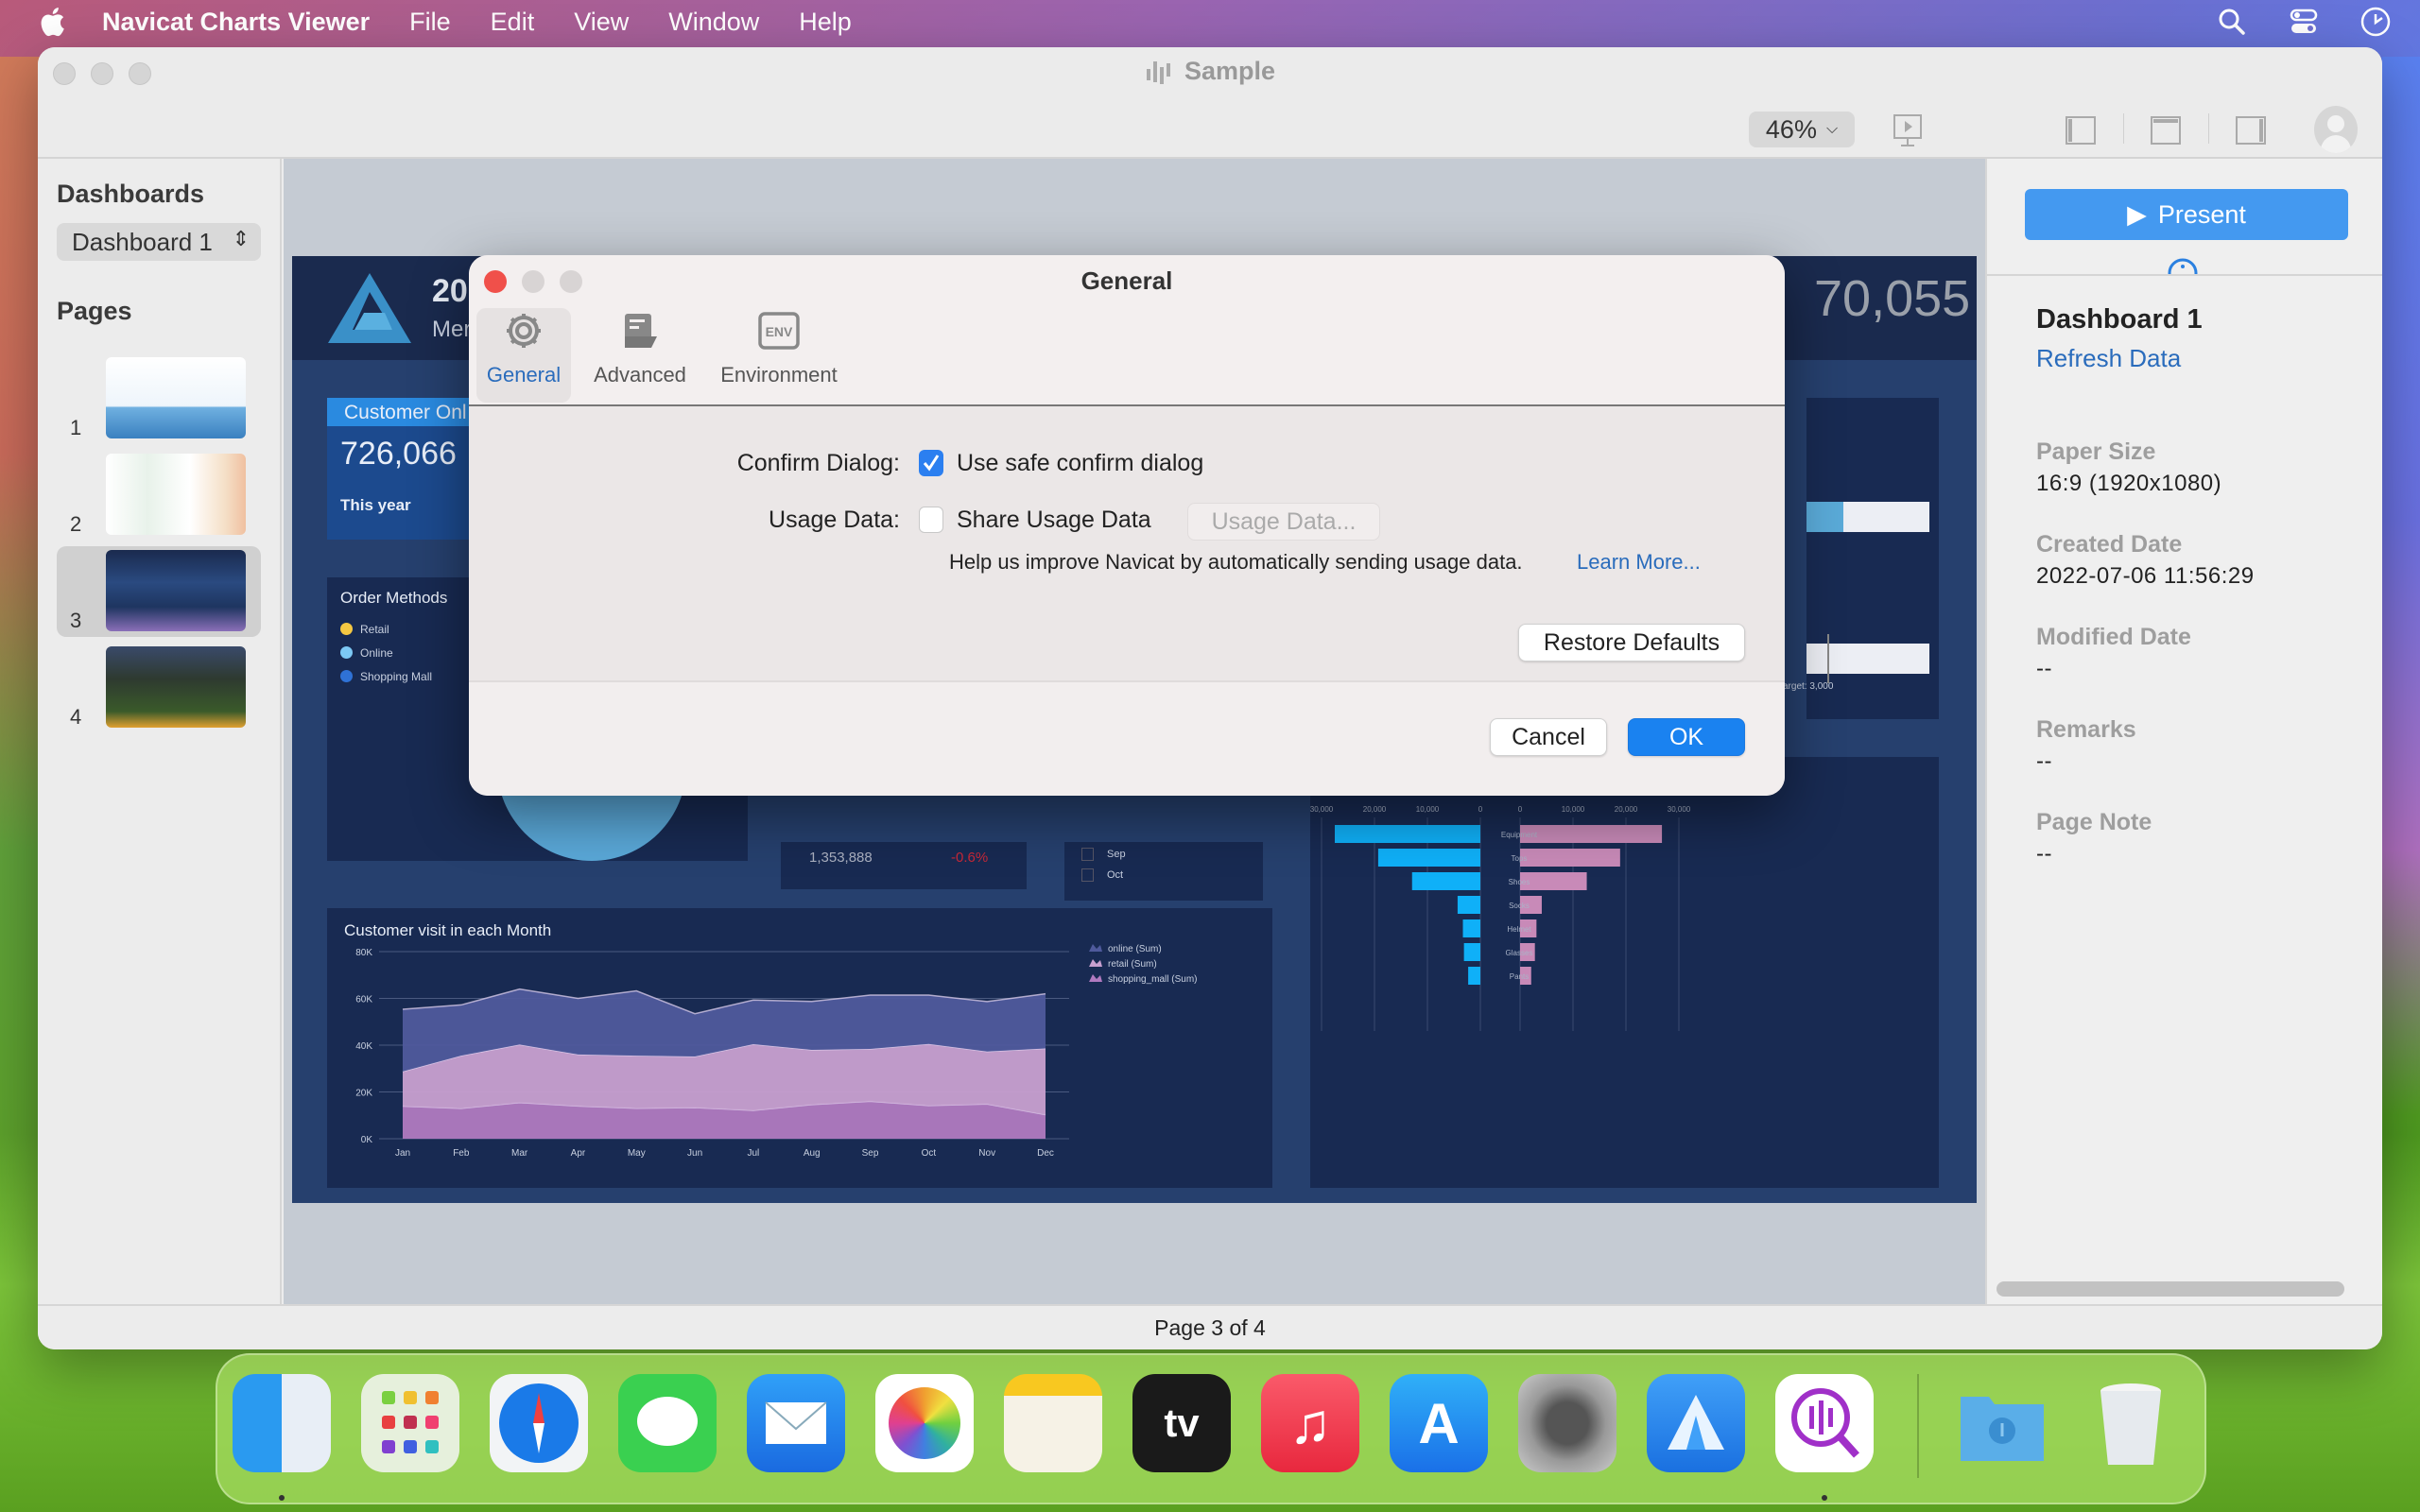  What do you see at coordinates (1210, 103) in the screenshot?
I see `title-bar: Sample 46% ⌵` at bounding box center [1210, 103].